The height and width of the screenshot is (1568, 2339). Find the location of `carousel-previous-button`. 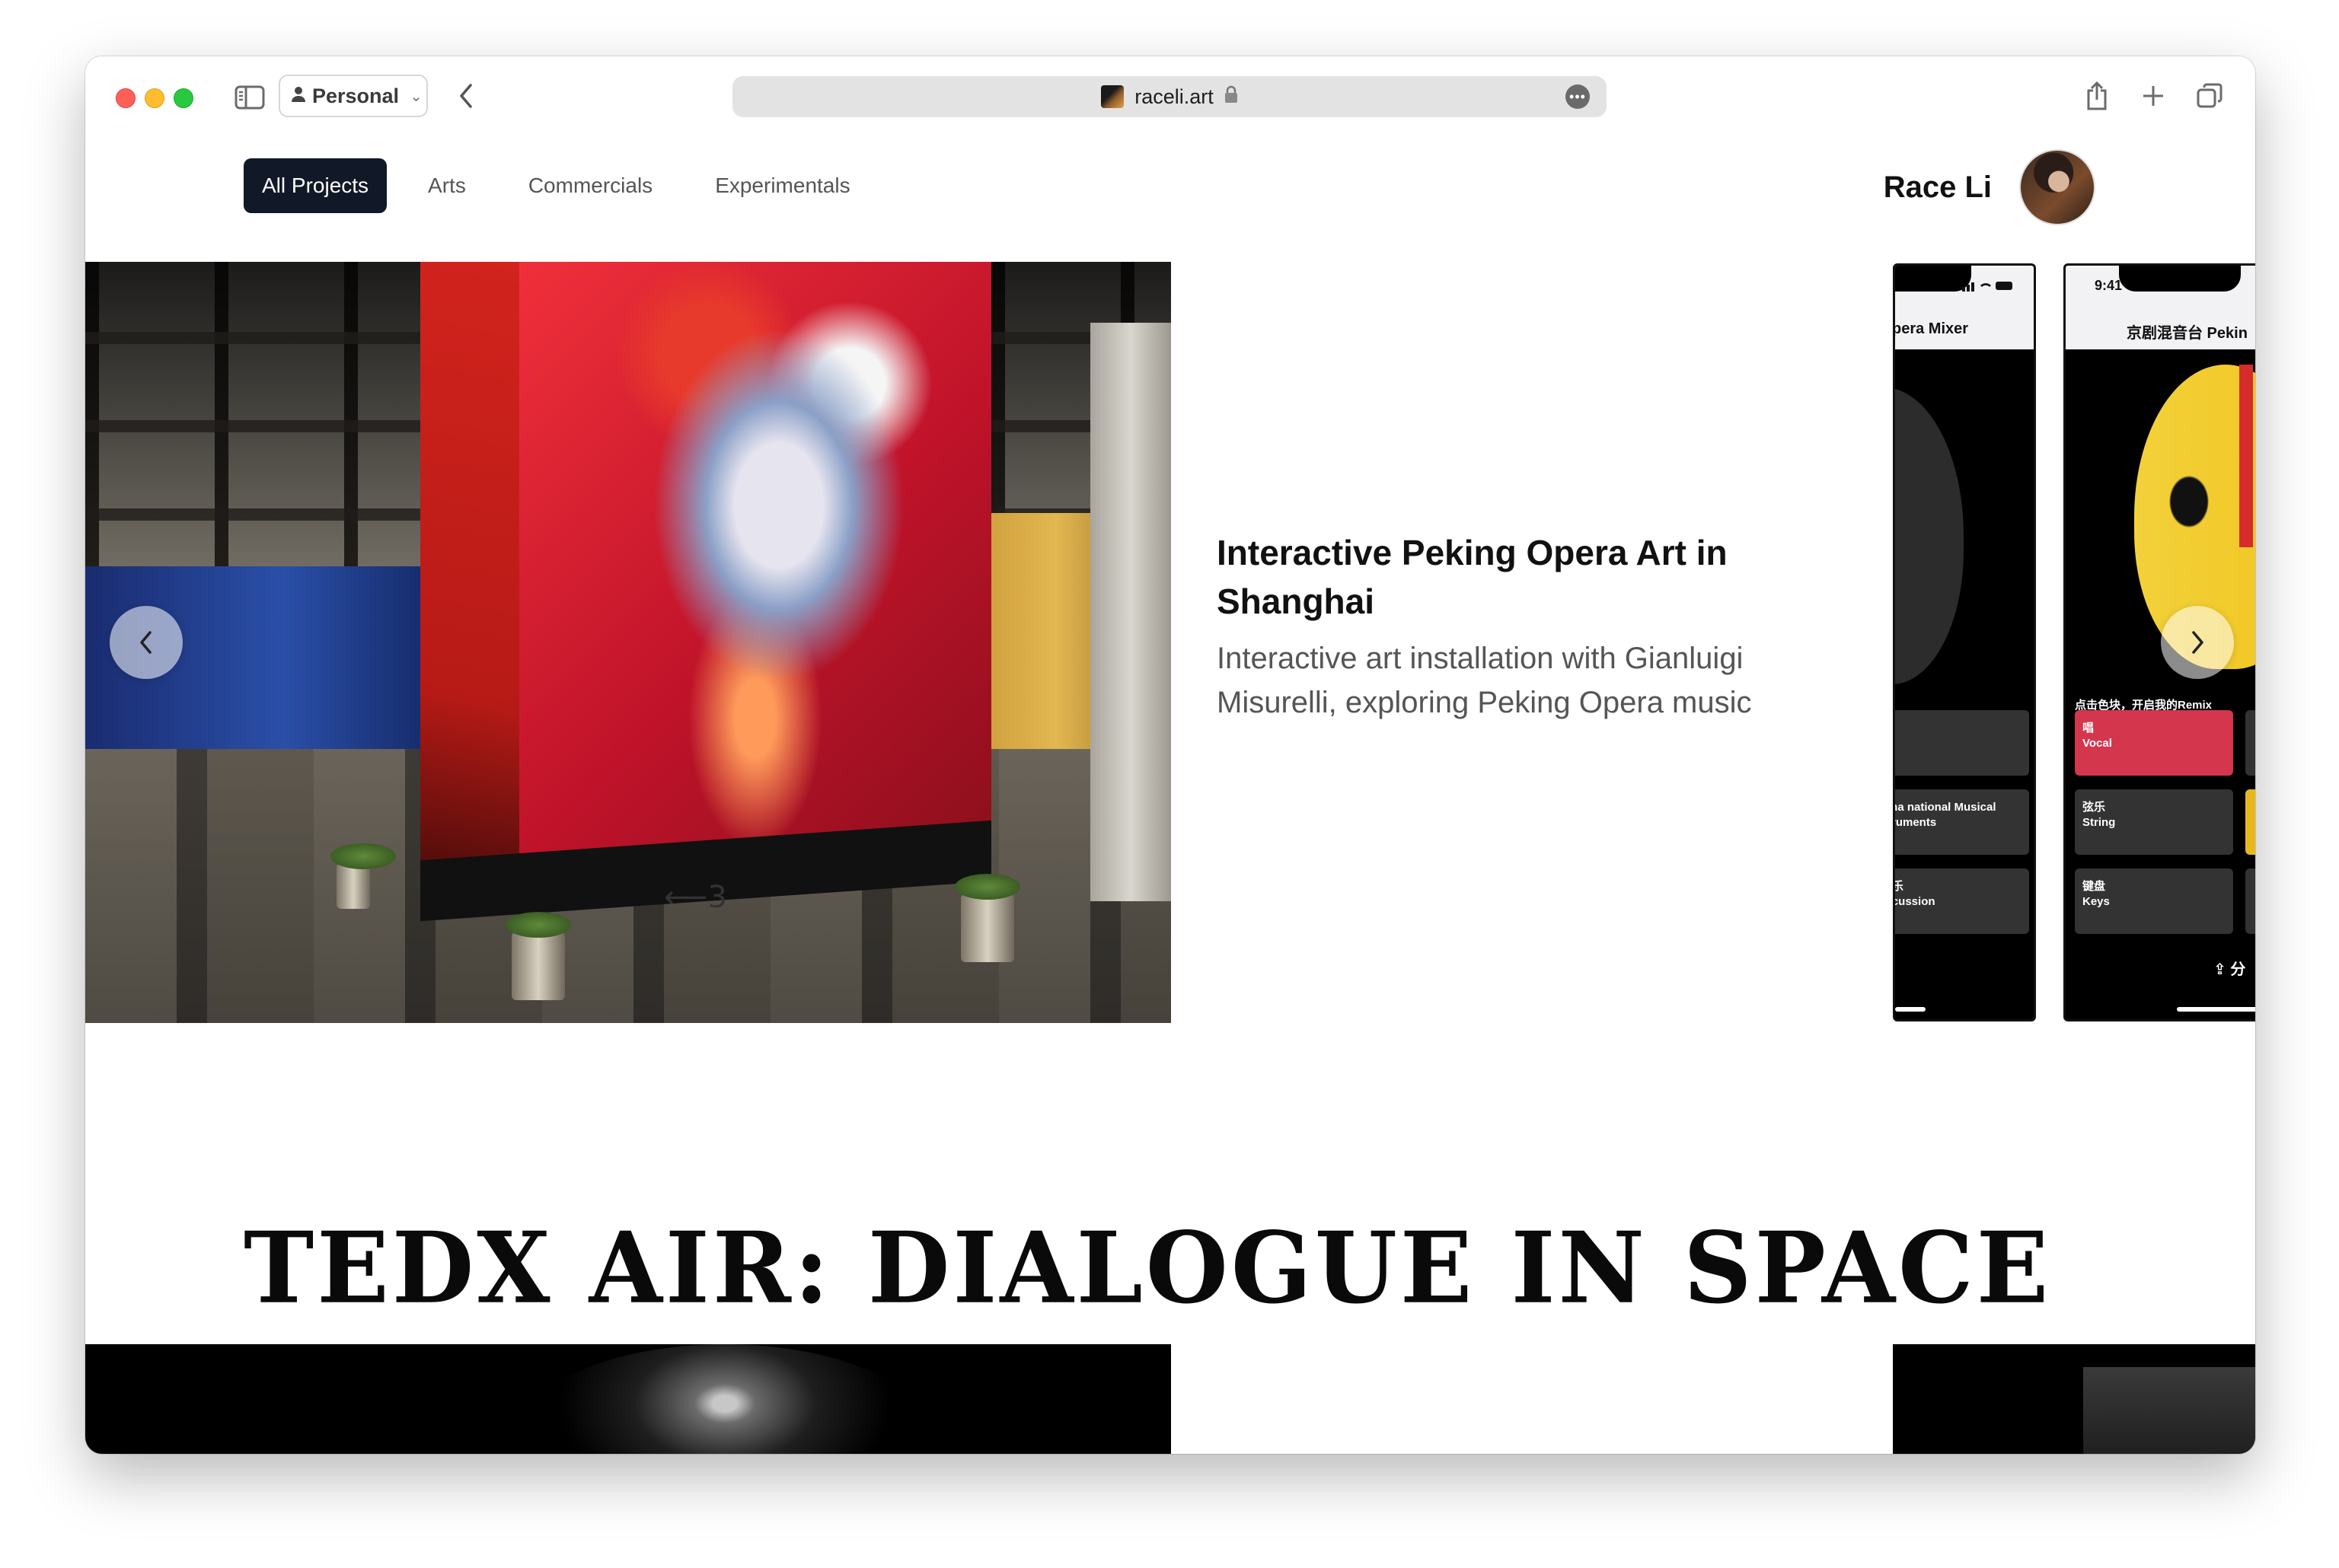

carousel-previous-button is located at coordinates (146, 642).